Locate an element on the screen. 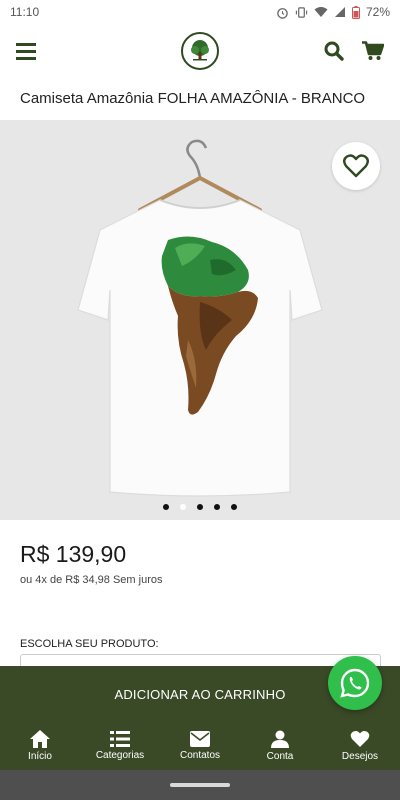 The image size is (400, 800). envelope-icon is located at coordinates (200, 739).